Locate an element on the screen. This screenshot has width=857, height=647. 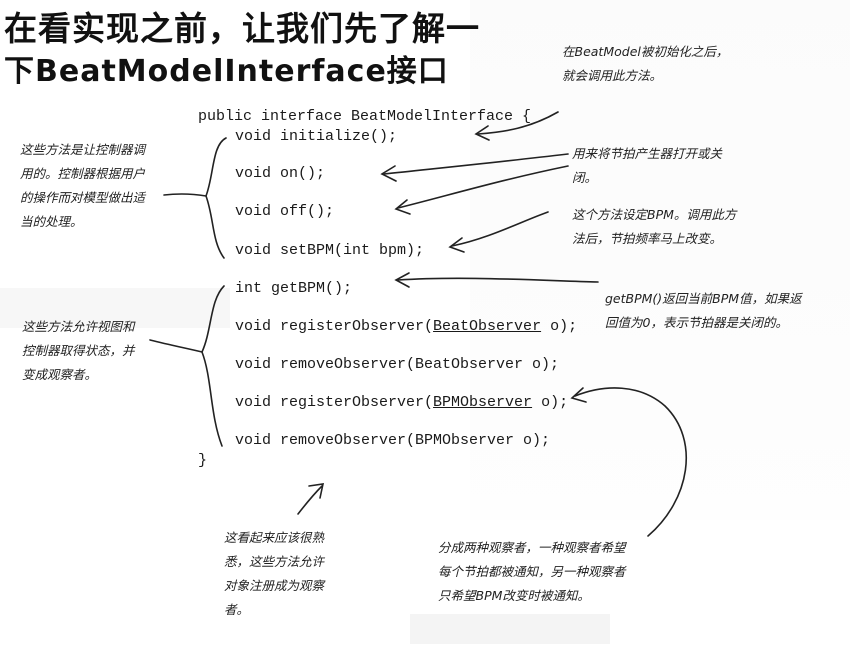
arrow-familiar is located at coordinates (310, 500).